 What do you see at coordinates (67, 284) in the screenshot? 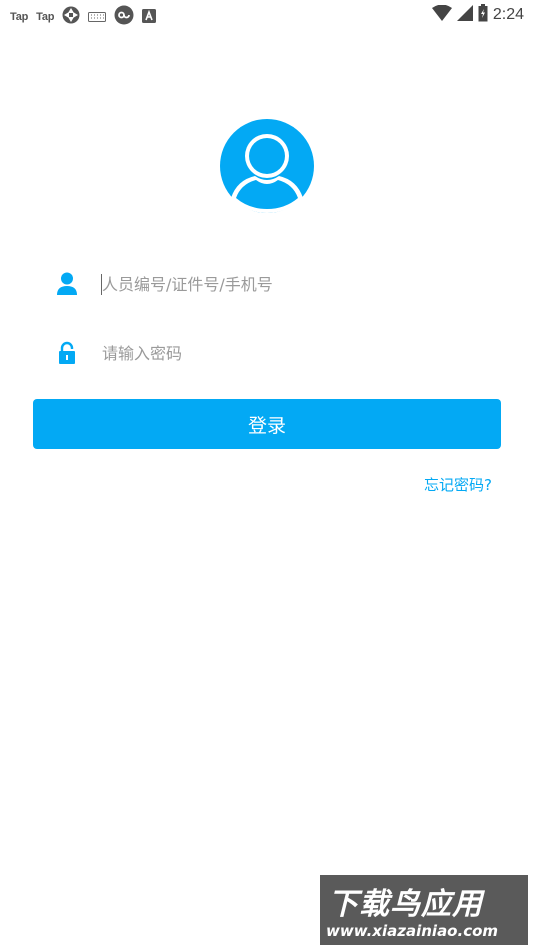
I see `user-icon` at bounding box center [67, 284].